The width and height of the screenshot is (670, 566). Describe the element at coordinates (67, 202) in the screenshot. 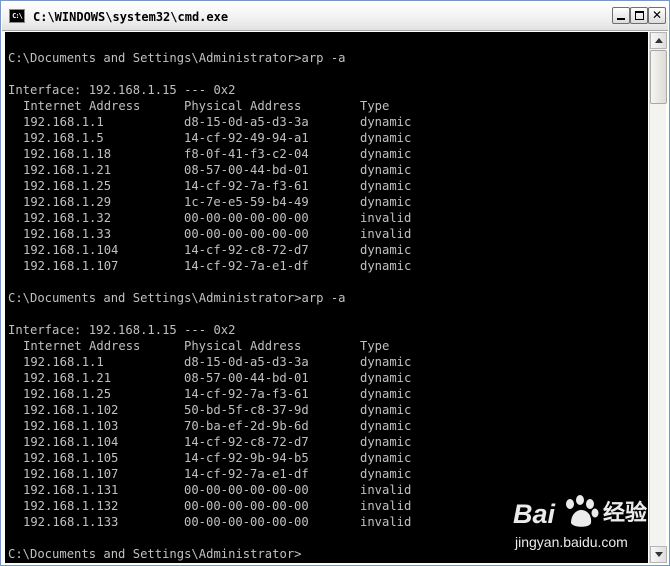

I see `ip-address-cell: 192.168.1.29` at that location.